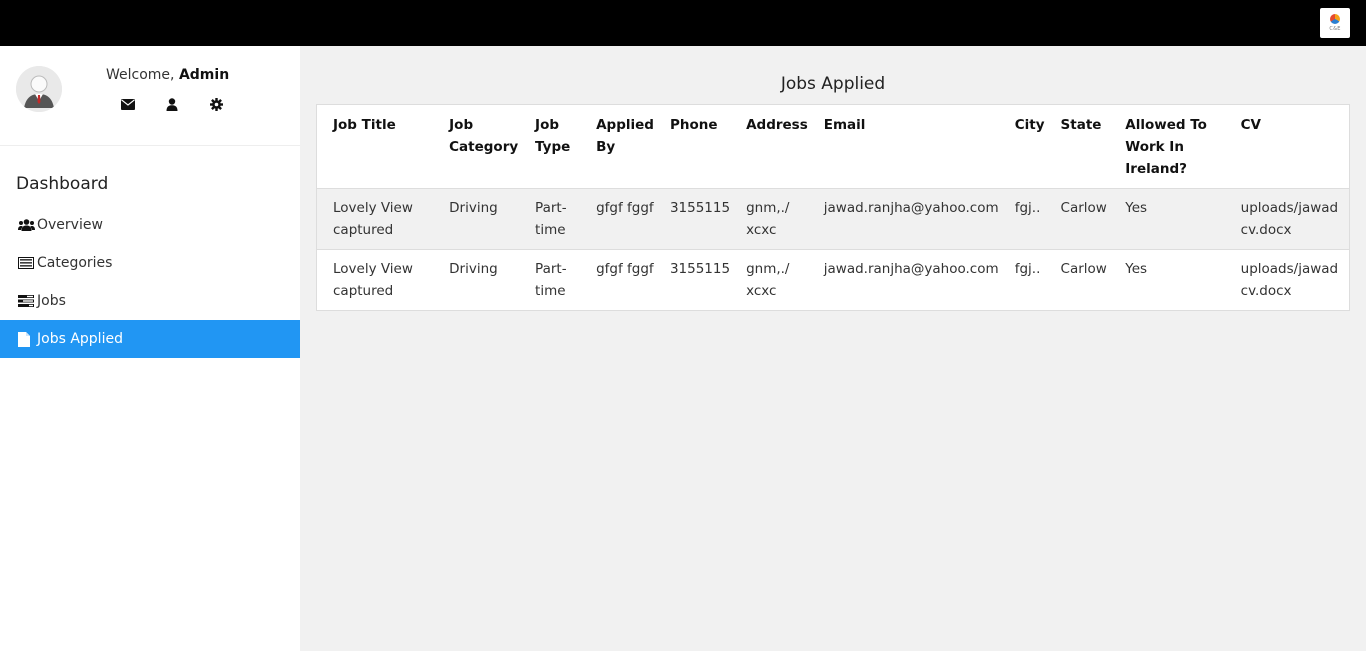  Describe the element at coordinates (142, 75) in the screenshot. I see `welcome-prefix: Welcome,` at that location.